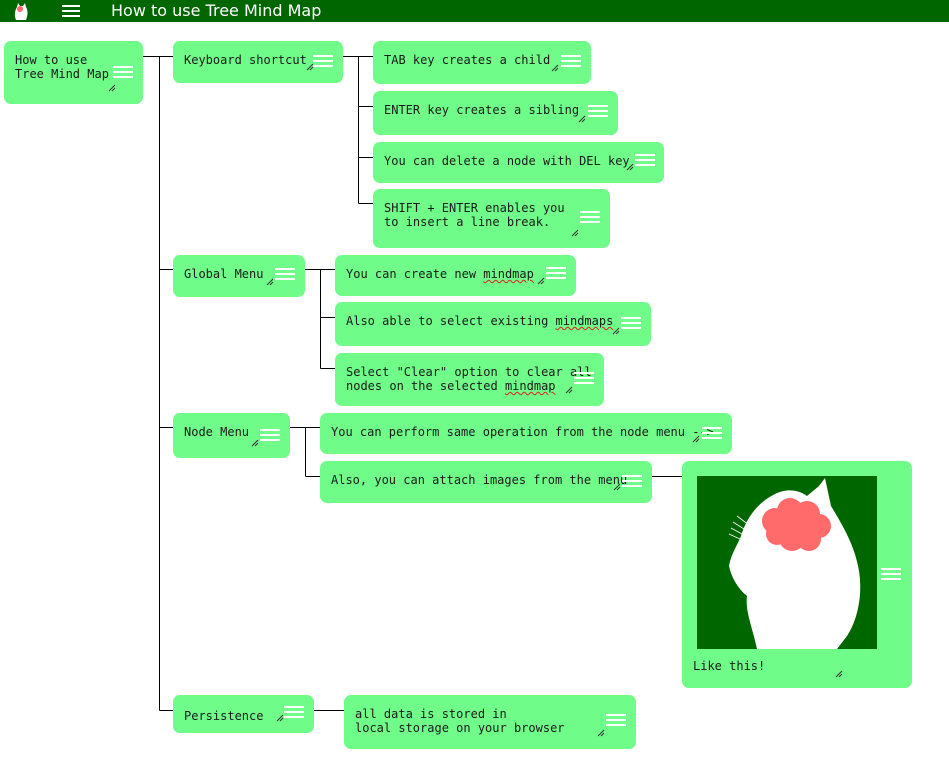 The image size is (949, 765). I want to click on node-del-key: You can delete a node with DEL key, so click(518, 162).